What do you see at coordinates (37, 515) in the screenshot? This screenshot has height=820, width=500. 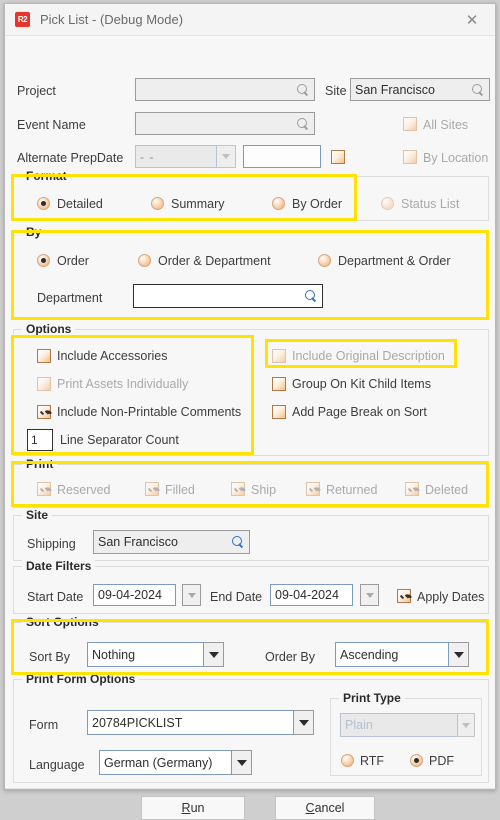 I see `site-group-caption: Site` at bounding box center [37, 515].